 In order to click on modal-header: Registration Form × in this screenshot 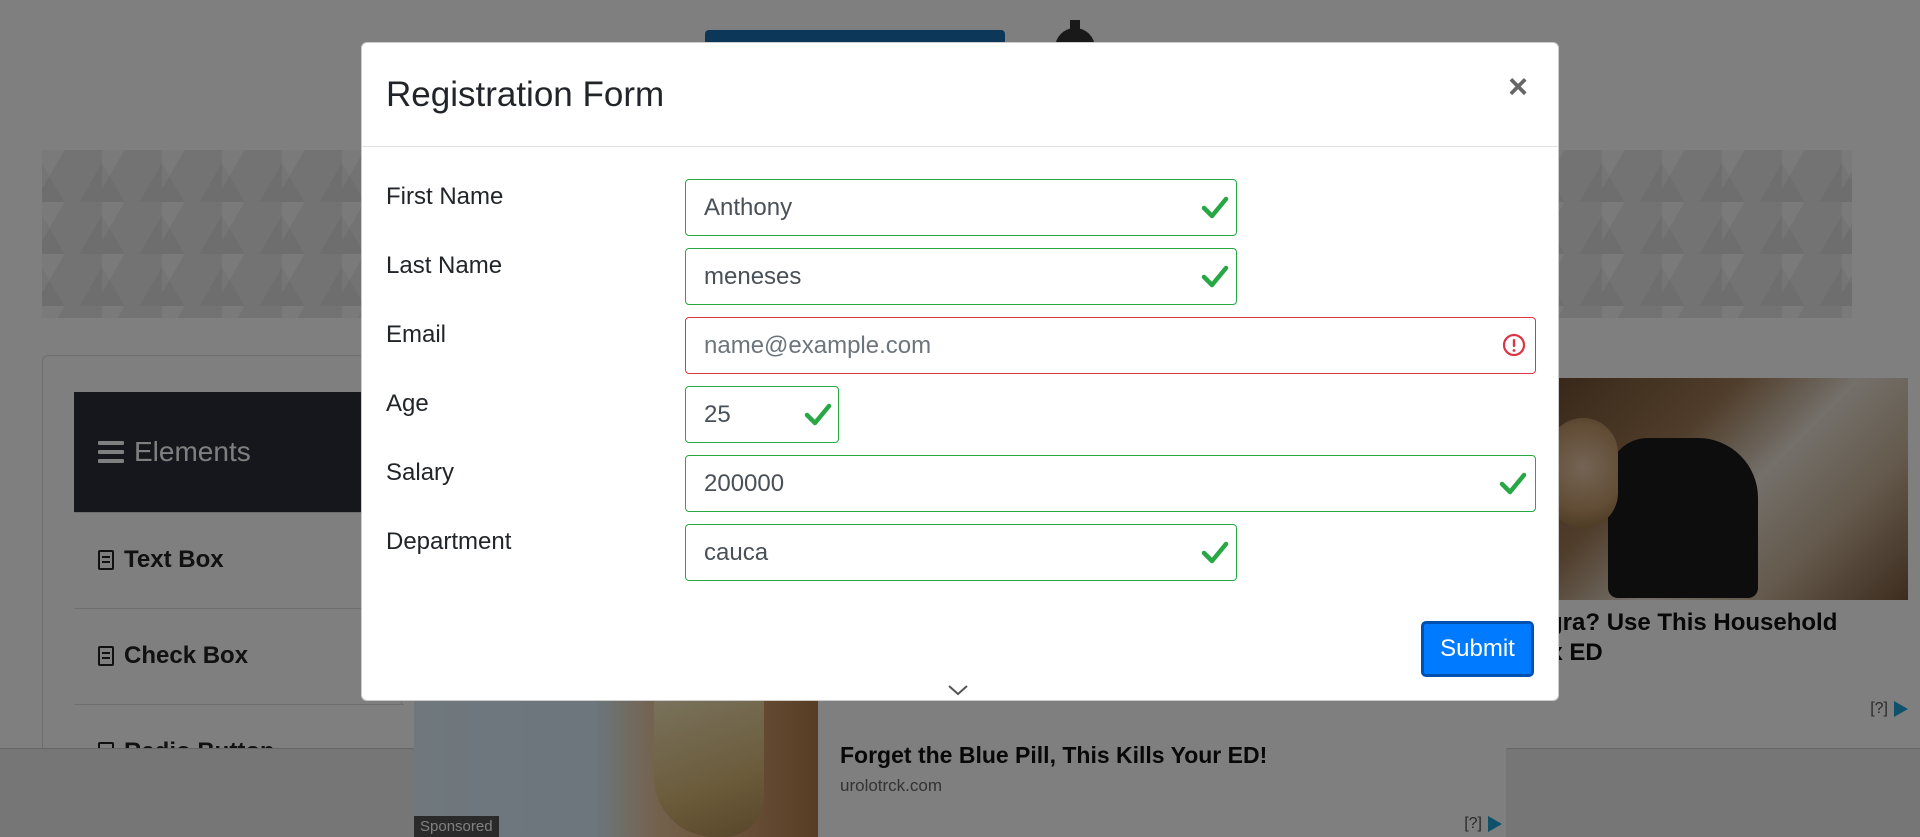, I will do `click(960, 95)`.